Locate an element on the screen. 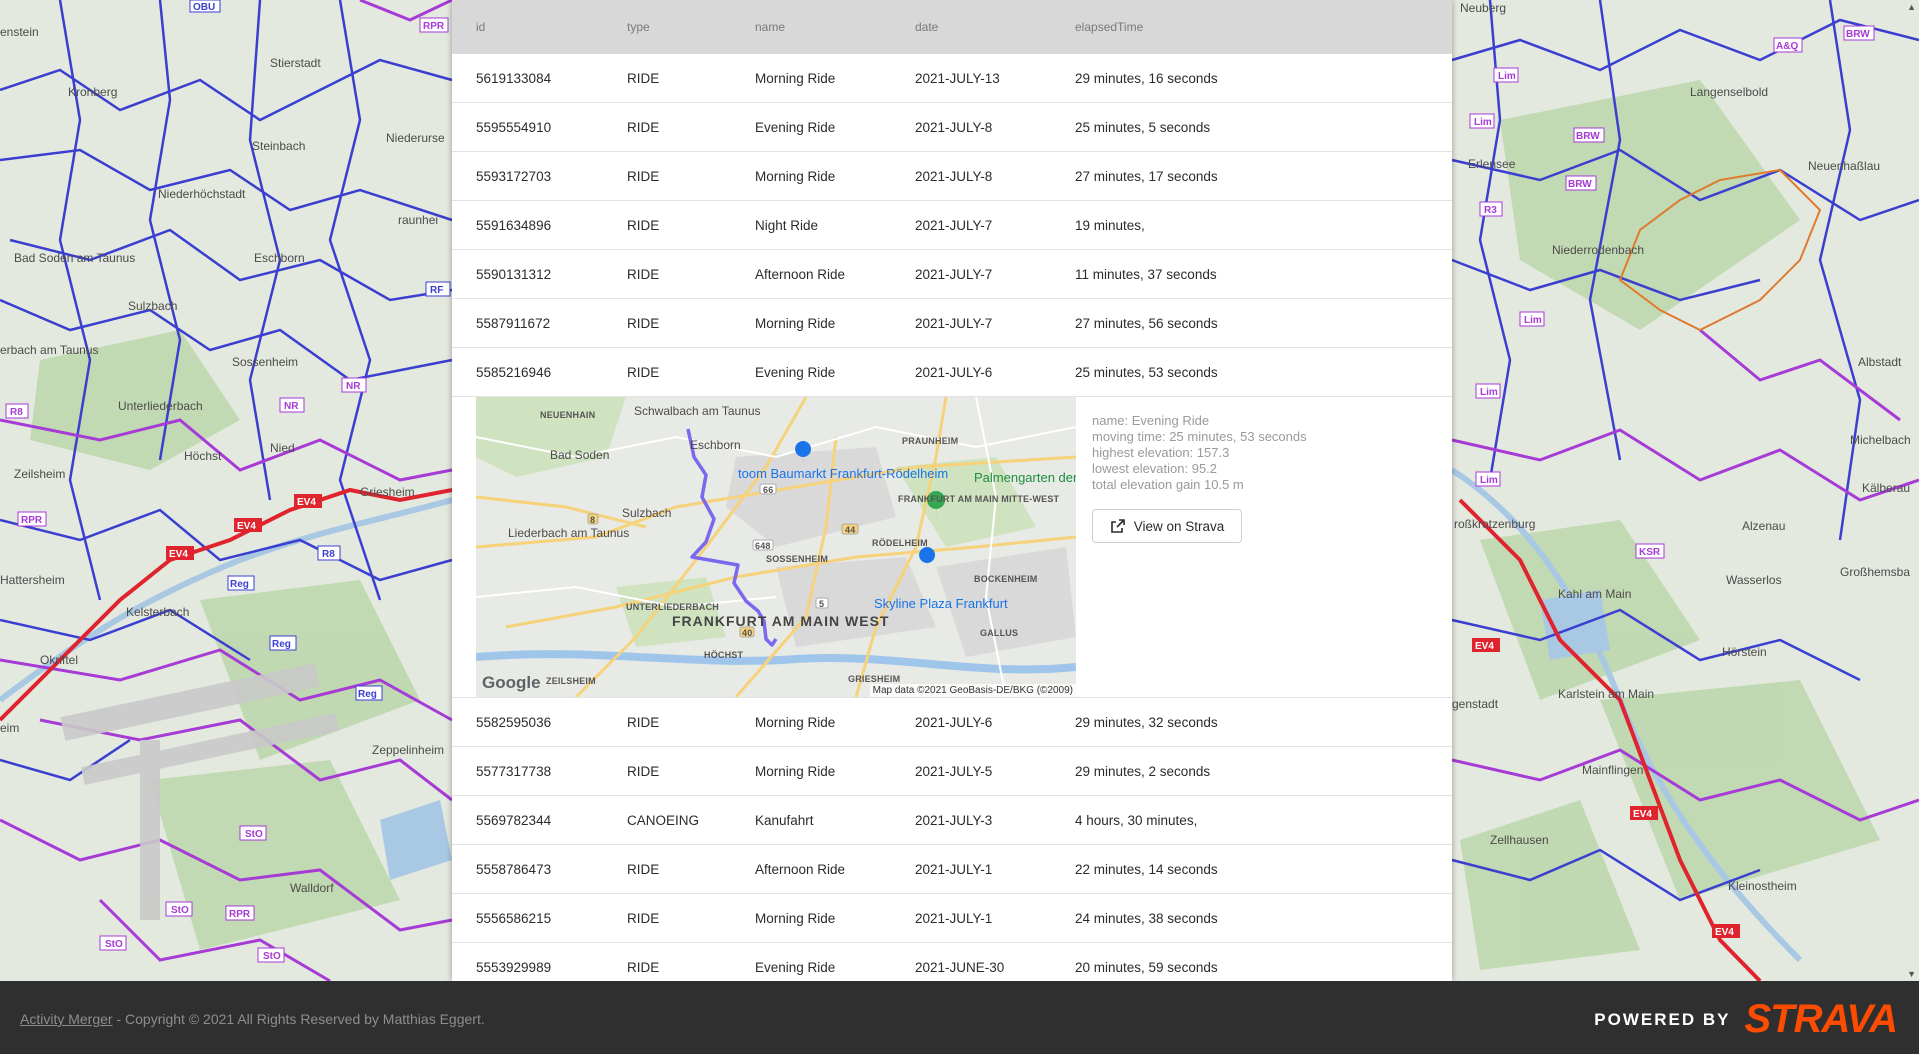 The image size is (1919, 1054). header-id: id is located at coordinates (480, 27).